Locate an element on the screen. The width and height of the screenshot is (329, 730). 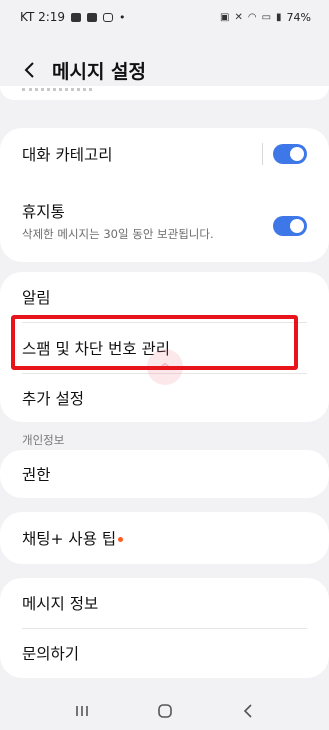
trash-subtitle: 삭제한 메시지는 30일 동안 보관됩니다. is located at coordinates (118, 234).